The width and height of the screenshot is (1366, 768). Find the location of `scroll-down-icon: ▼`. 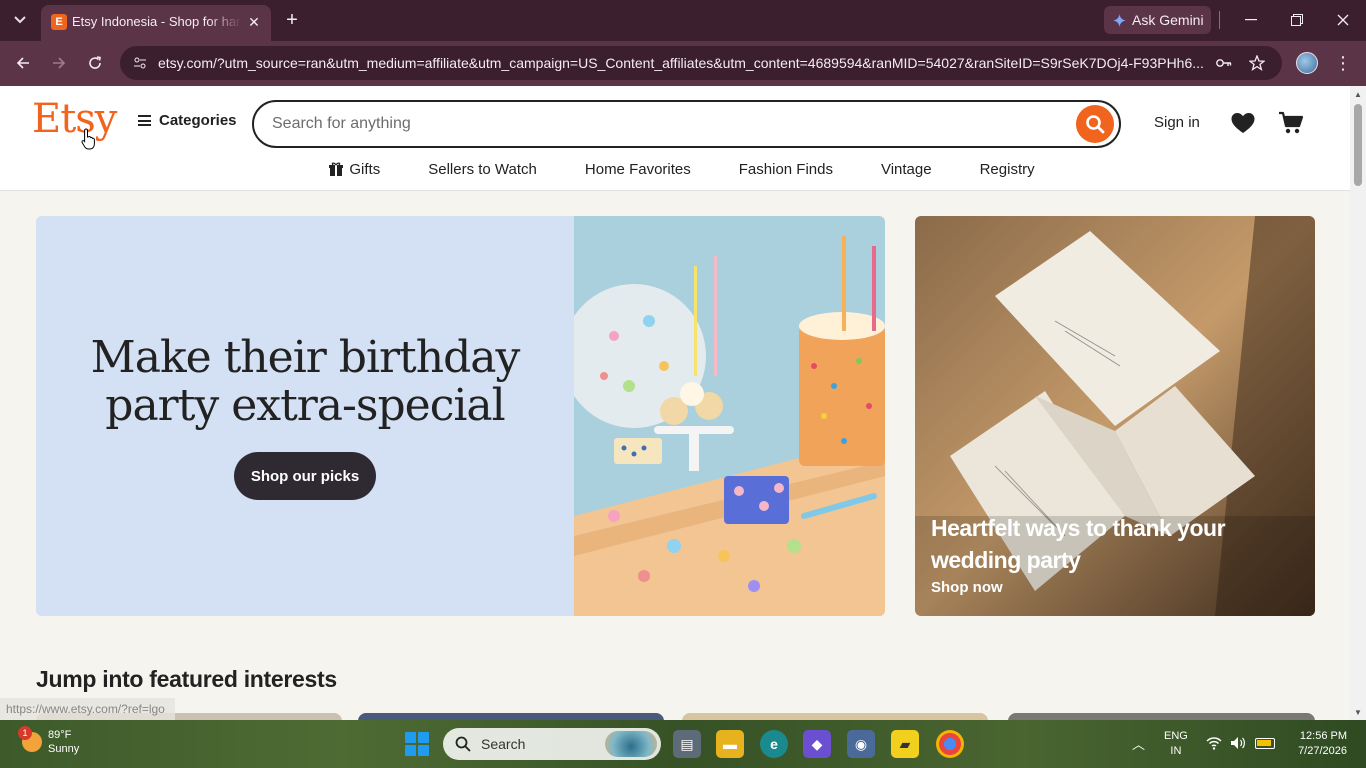

scroll-down-icon: ▼ is located at coordinates (1358, 712).